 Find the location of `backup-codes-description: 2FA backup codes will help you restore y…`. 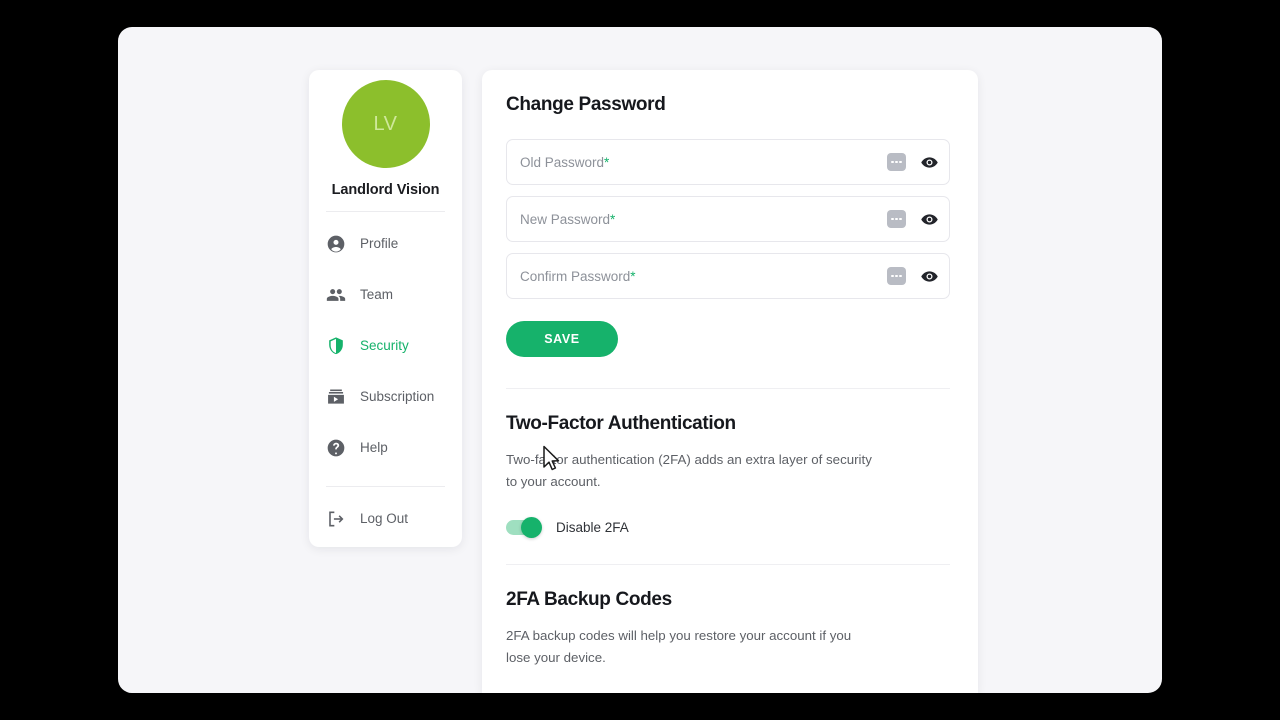

backup-codes-description: 2FA backup codes will help you restore y… is located at coordinates (679, 646).